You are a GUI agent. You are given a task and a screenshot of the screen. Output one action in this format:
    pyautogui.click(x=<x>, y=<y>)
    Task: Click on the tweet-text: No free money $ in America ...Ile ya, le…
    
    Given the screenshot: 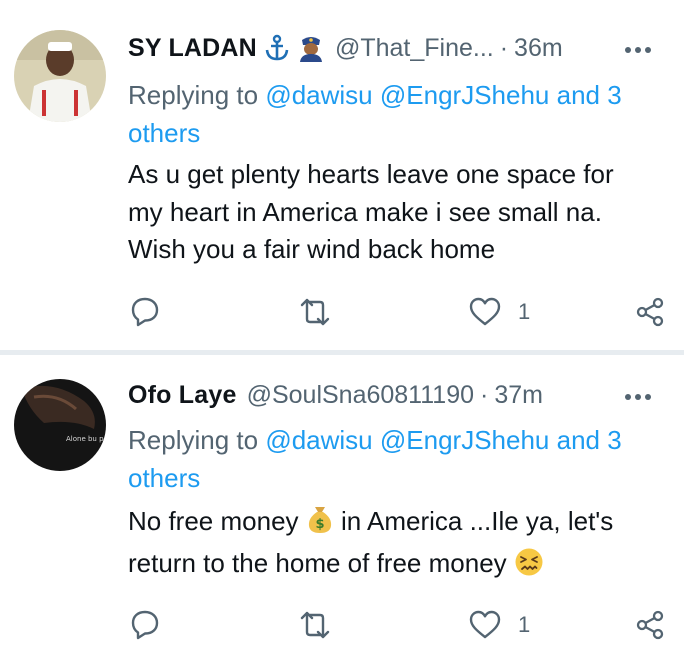 What is the action you would take?
    pyautogui.click(x=400, y=545)
    